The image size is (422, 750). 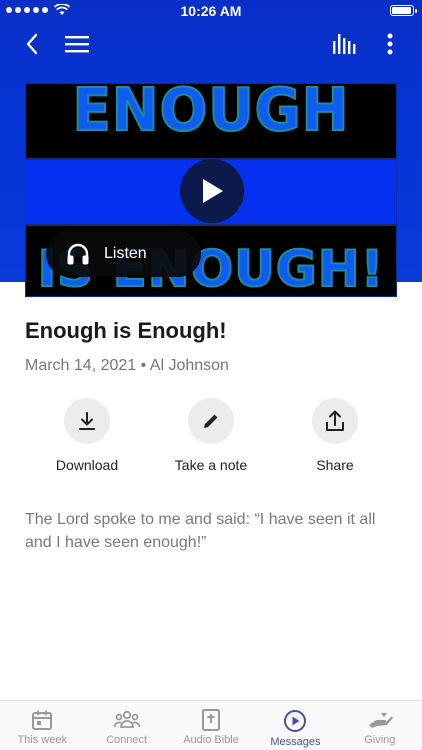 I want to click on menu-button, so click(x=77, y=44).